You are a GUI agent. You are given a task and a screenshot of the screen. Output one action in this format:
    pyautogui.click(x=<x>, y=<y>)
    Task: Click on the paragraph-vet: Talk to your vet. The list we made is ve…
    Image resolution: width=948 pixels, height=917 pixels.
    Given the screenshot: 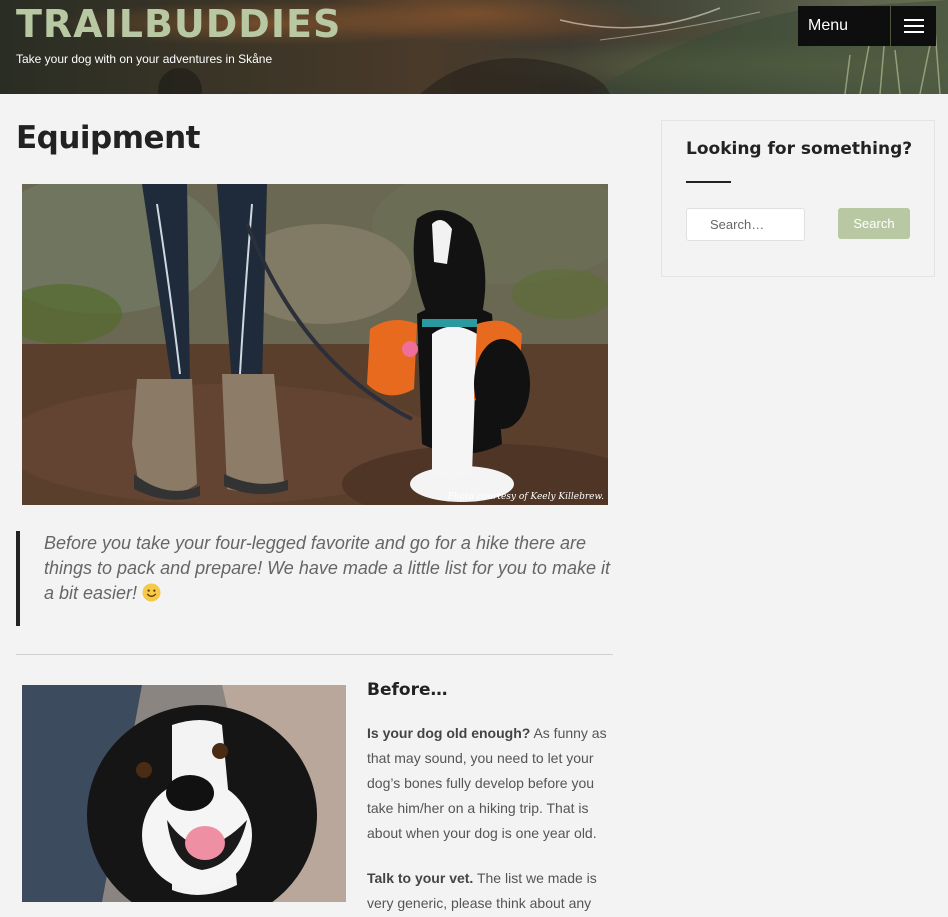 What is the action you would take?
    pyautogui.click(x=482, y=890)
    